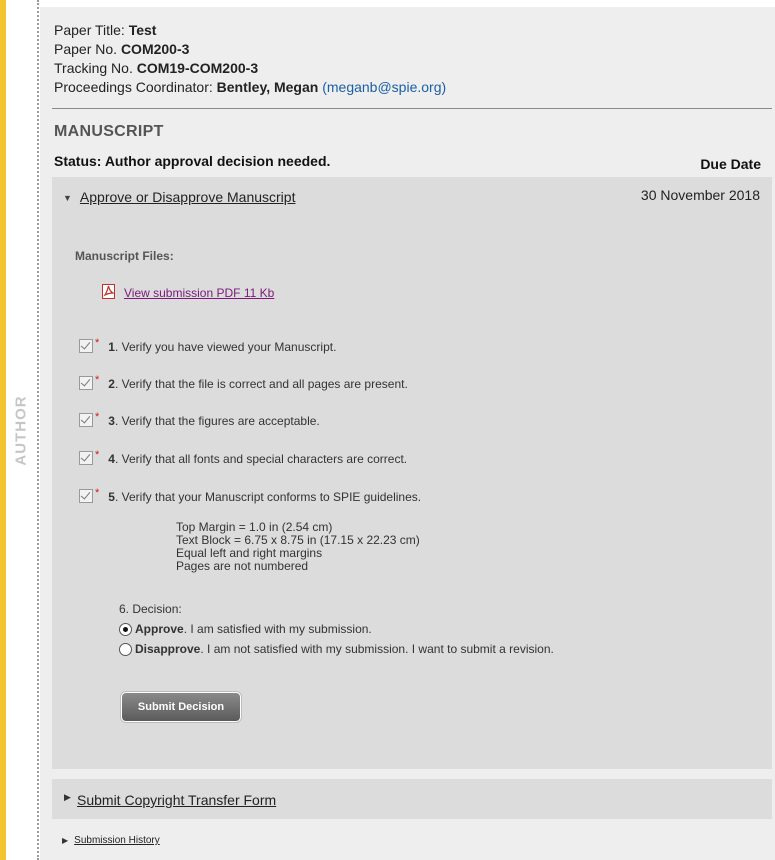  What do you see at coordinates (125, 649) in the screenshot?
I see `disapprove-radio` at bounding box center [125, 649].